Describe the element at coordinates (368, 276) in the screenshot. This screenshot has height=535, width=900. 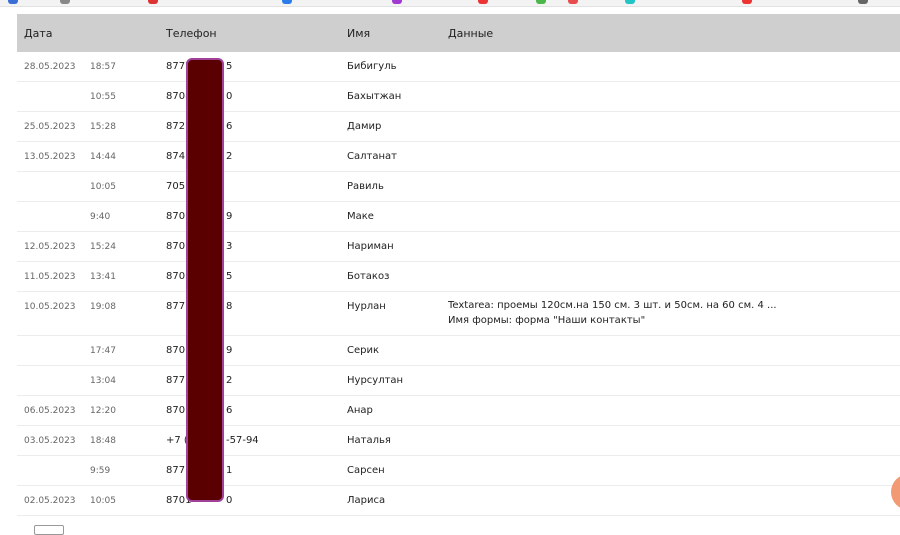
I see `row-name: Ботакоз` at that location.